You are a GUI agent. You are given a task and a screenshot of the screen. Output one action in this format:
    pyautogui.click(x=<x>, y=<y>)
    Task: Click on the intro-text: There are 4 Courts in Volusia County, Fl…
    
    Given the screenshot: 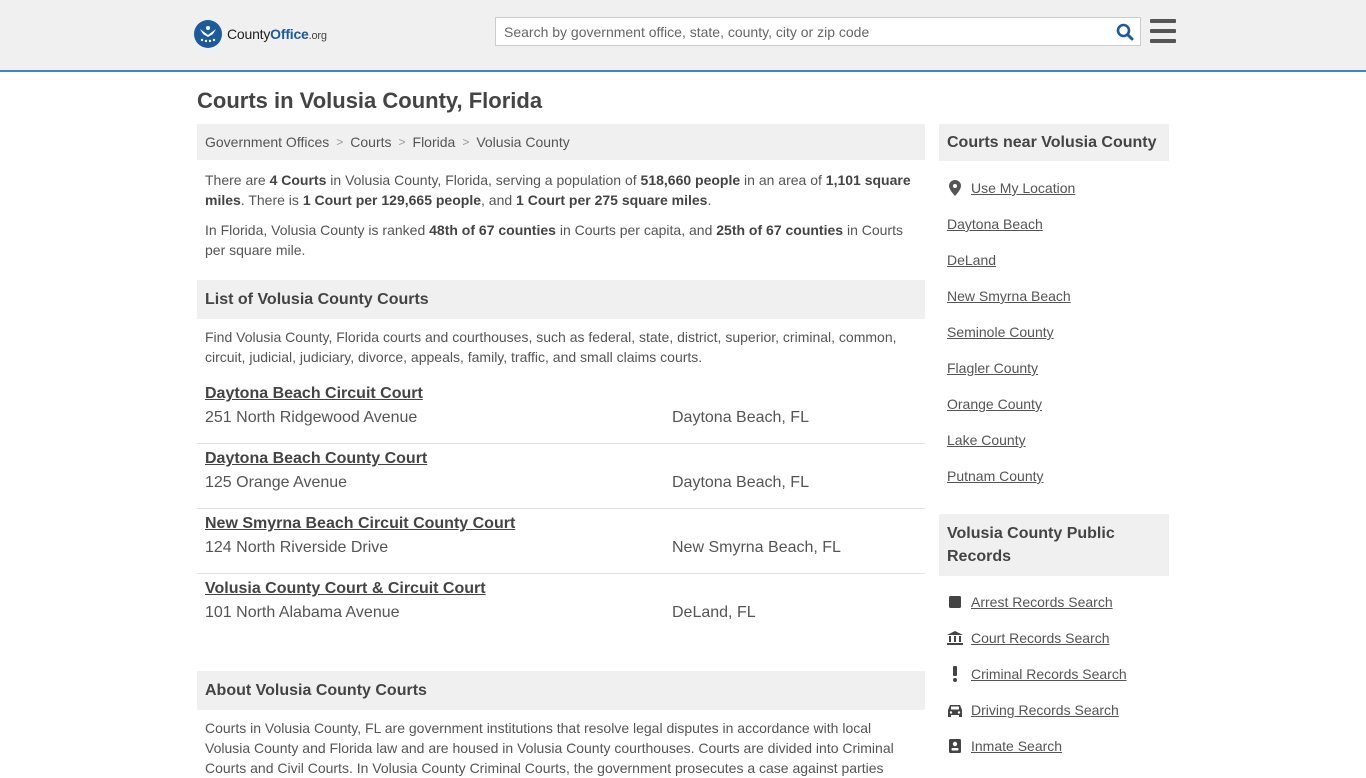 What is the action you would take?
    pyautogui.click(x=561, y=215)
    